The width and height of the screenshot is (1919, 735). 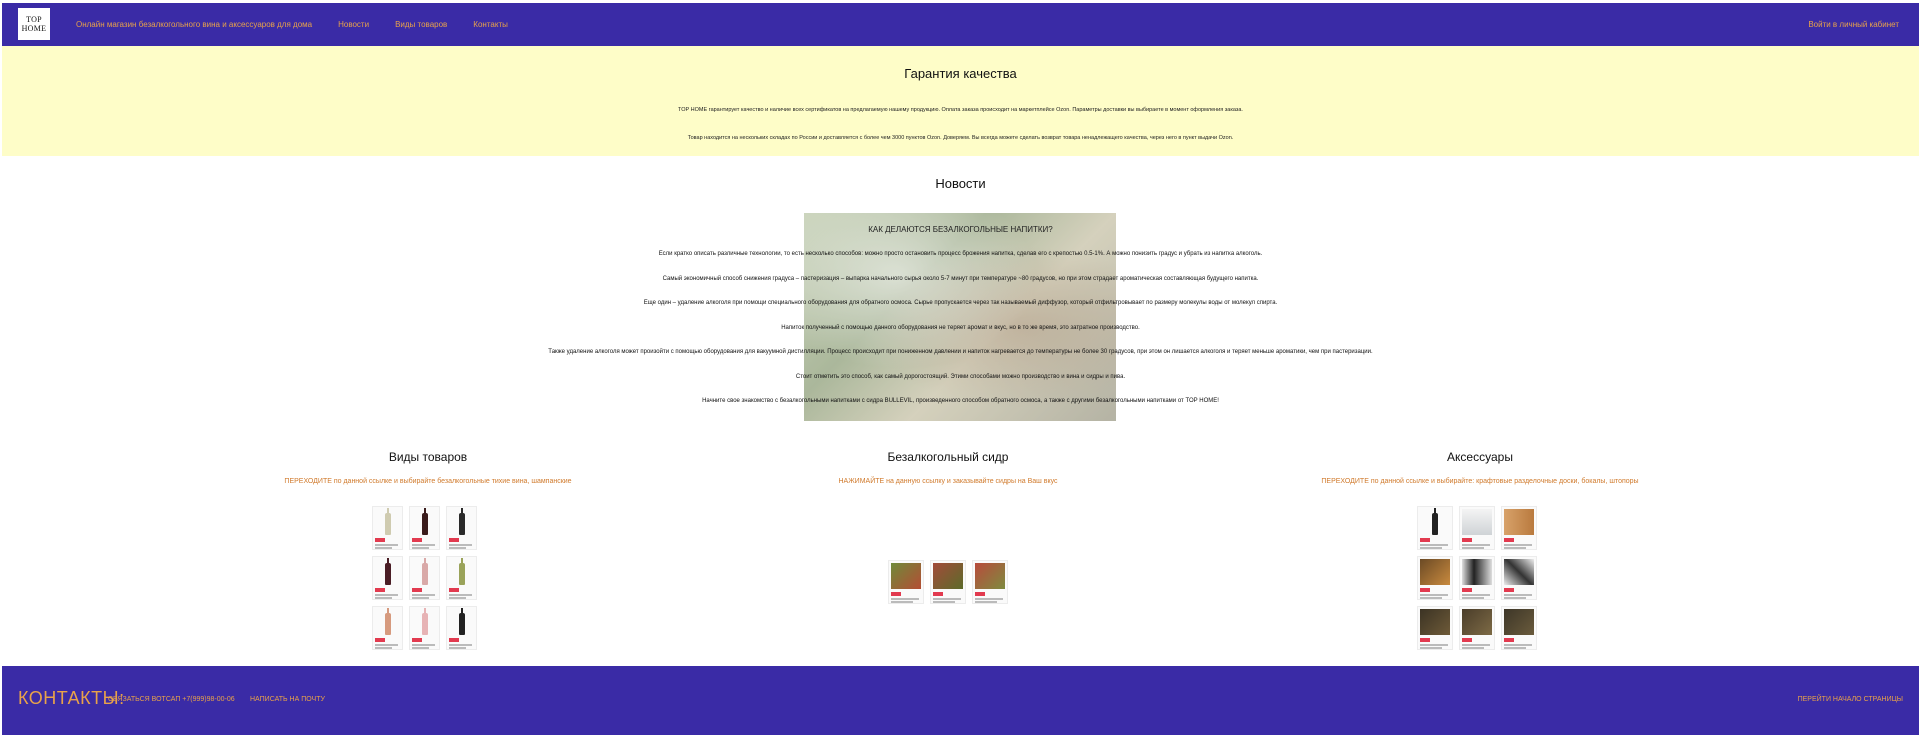 I want to click on logo-line2: HOME, so click(x=34, y=28).